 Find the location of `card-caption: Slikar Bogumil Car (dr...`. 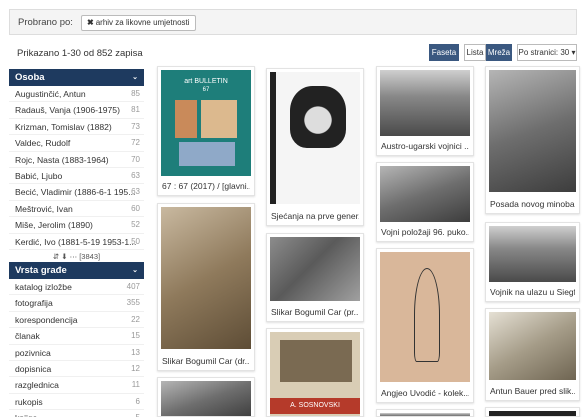

card-caption: Slikar Bogumil Car (dr... is located at coordinates (206, 361).